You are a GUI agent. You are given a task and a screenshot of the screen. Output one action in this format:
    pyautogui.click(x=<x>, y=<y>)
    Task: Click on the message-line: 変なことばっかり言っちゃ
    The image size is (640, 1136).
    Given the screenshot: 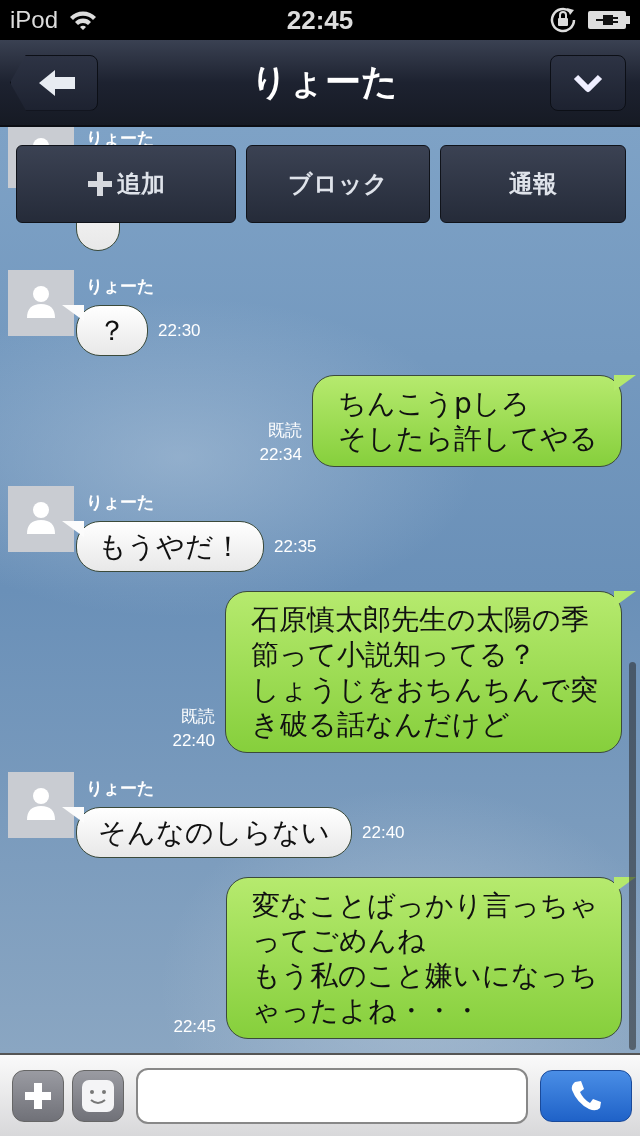 What is the action you would take?
    pyautogui.click(x=425, y=905)
    